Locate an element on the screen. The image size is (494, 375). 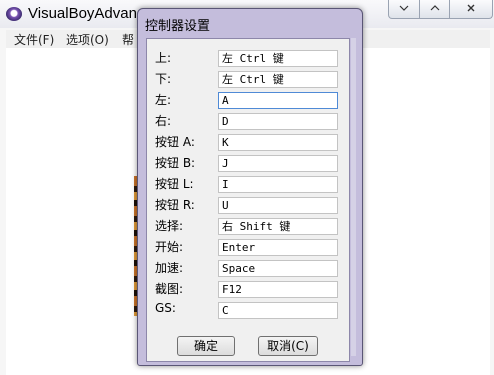
label-left: 左: is located at coordinates (163, 100).